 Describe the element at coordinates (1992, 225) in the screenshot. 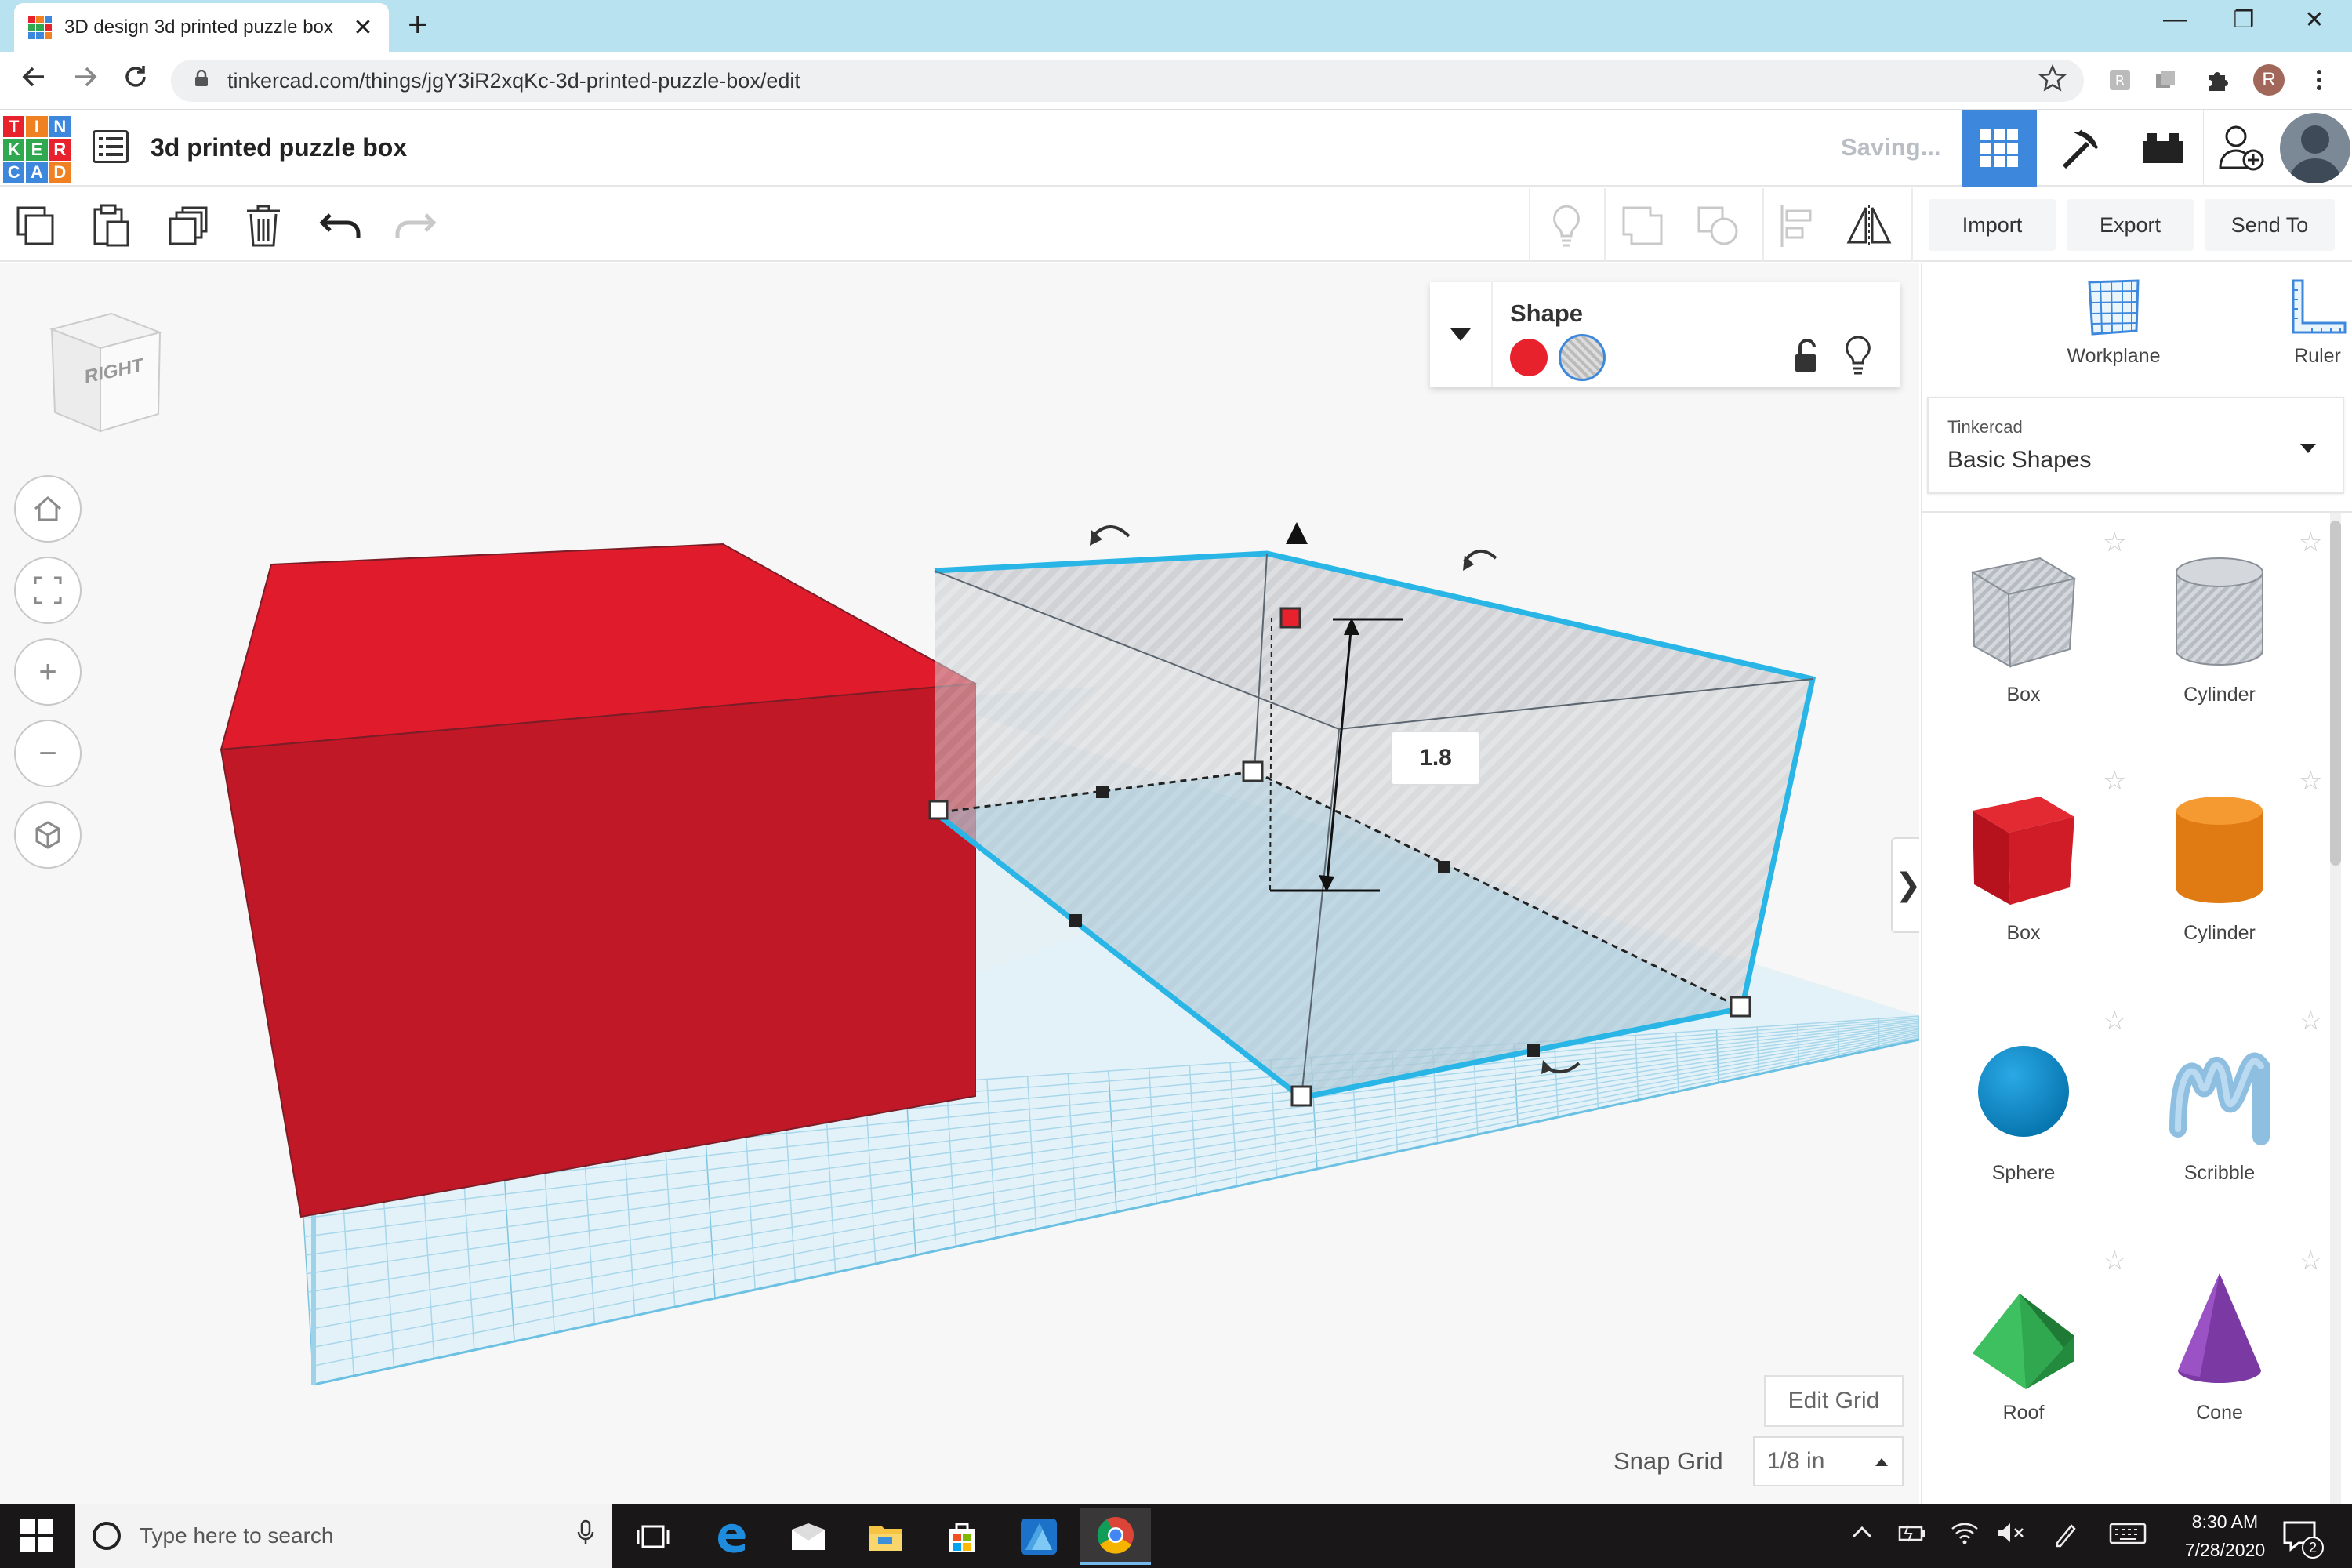

I see `import-button: Import` at that location.